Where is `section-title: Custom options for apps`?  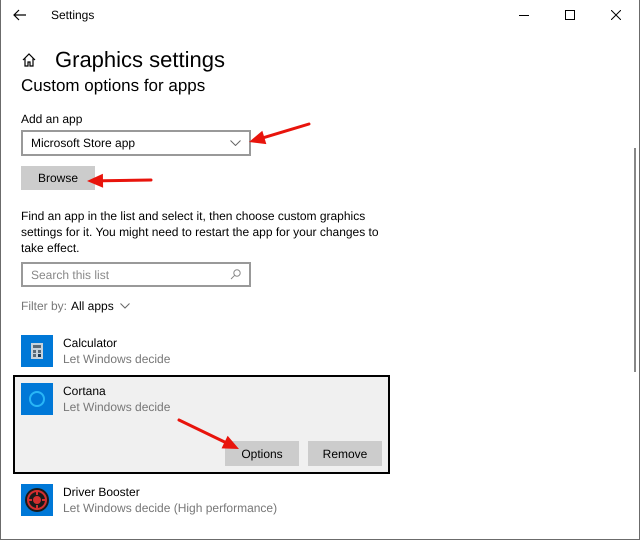
section-title: Custom options for apps is located at coordinates (113, 86).